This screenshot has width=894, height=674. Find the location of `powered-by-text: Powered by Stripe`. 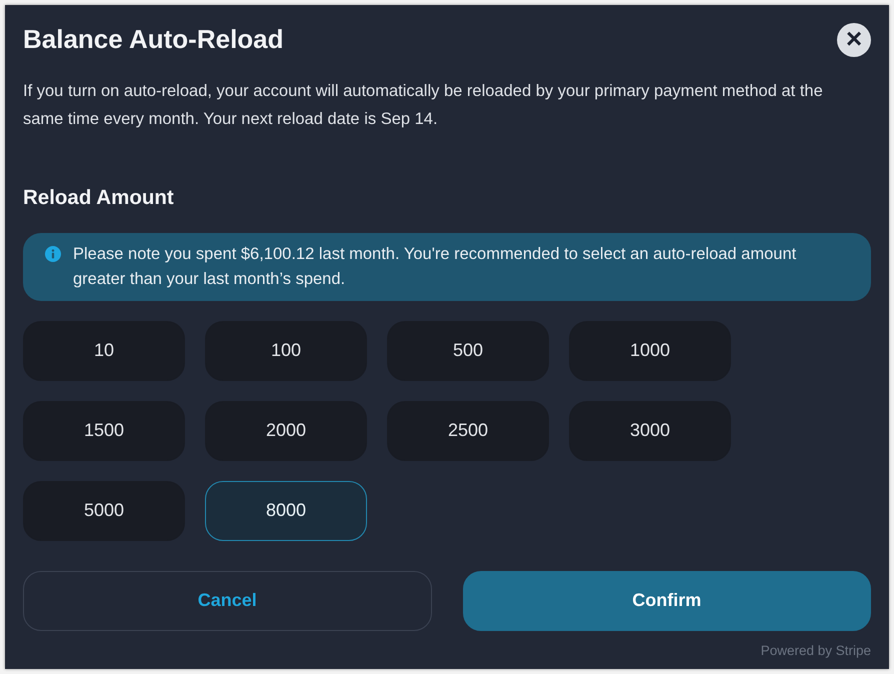

powered-by-text: Powered by Stripe is located at coordinates (815, 650).